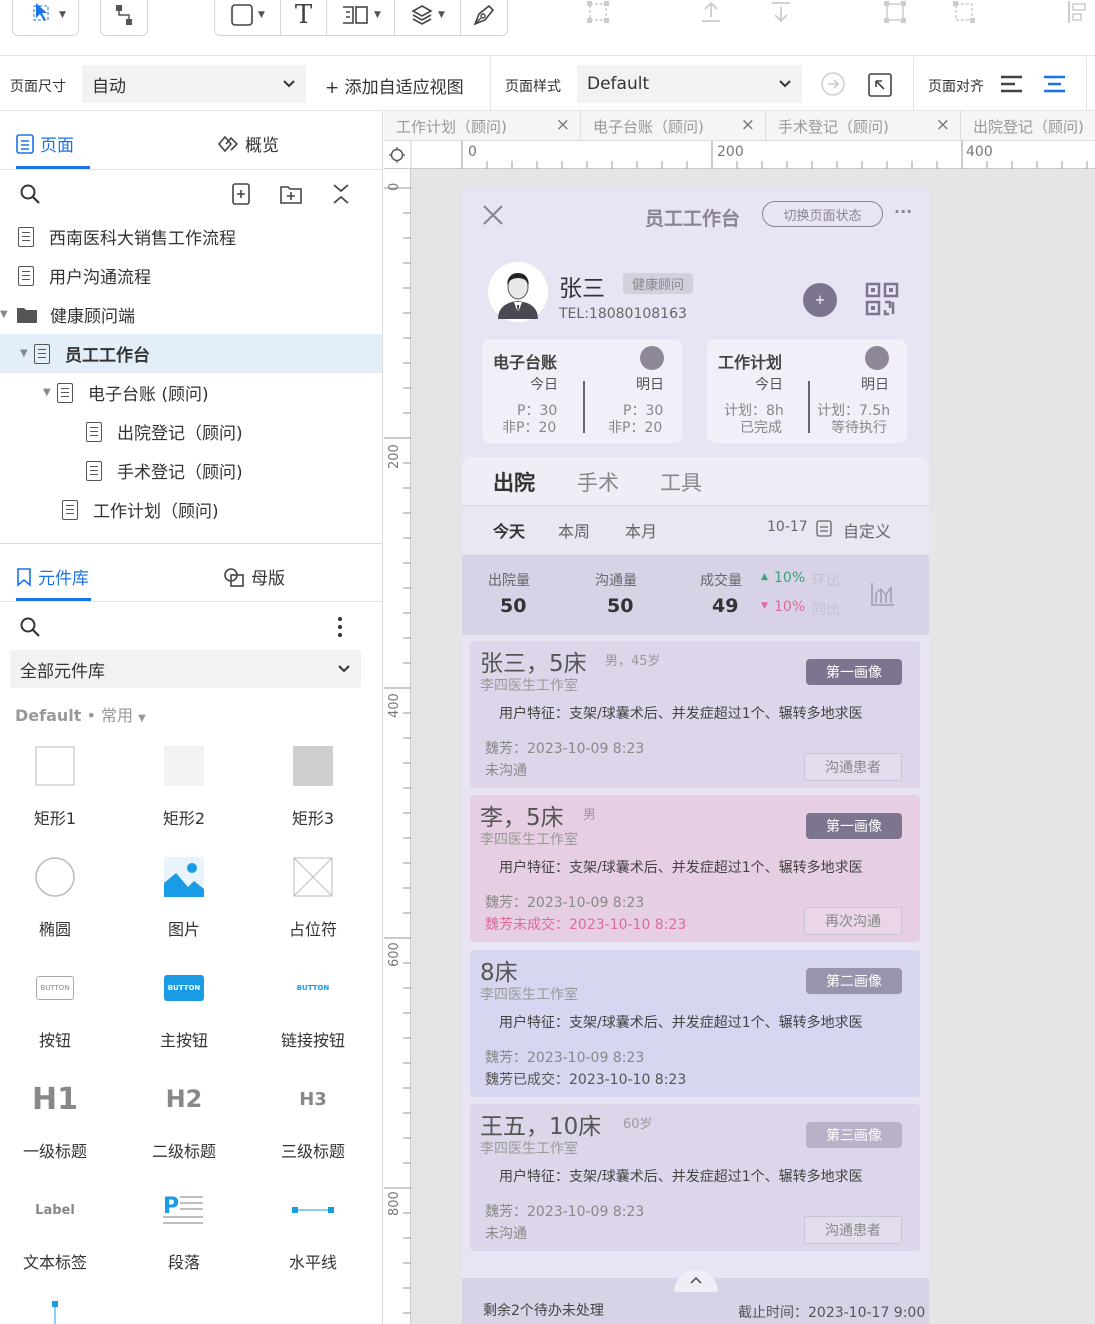  What do you see at coordinates (428, 17) in the screenshot?
I see `layers-tool: ▼` at bounding box center [428, 17].